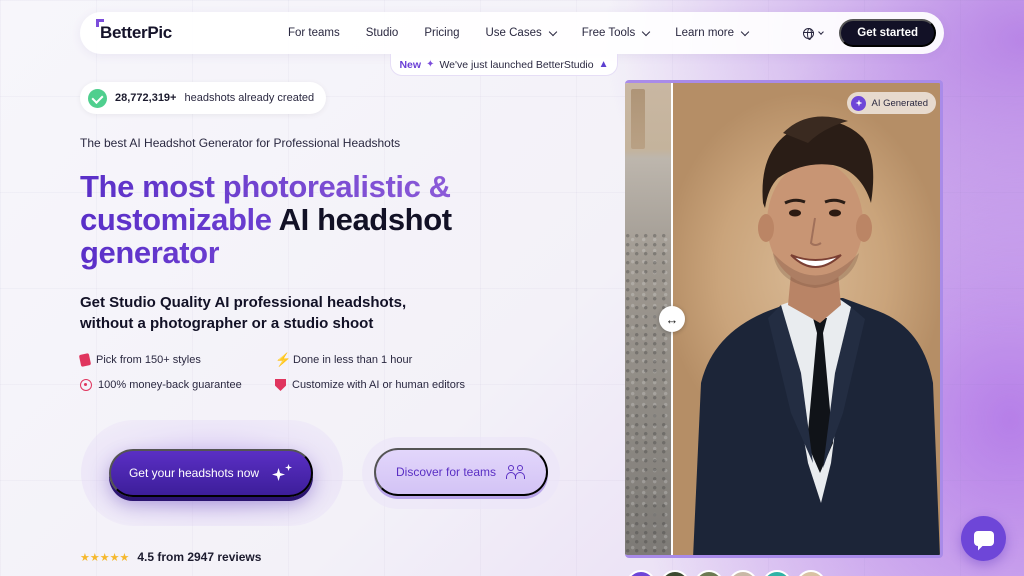 This screenshot has width=1024, height=576. I want to click on logo-mark-icon, so click(100, 23).